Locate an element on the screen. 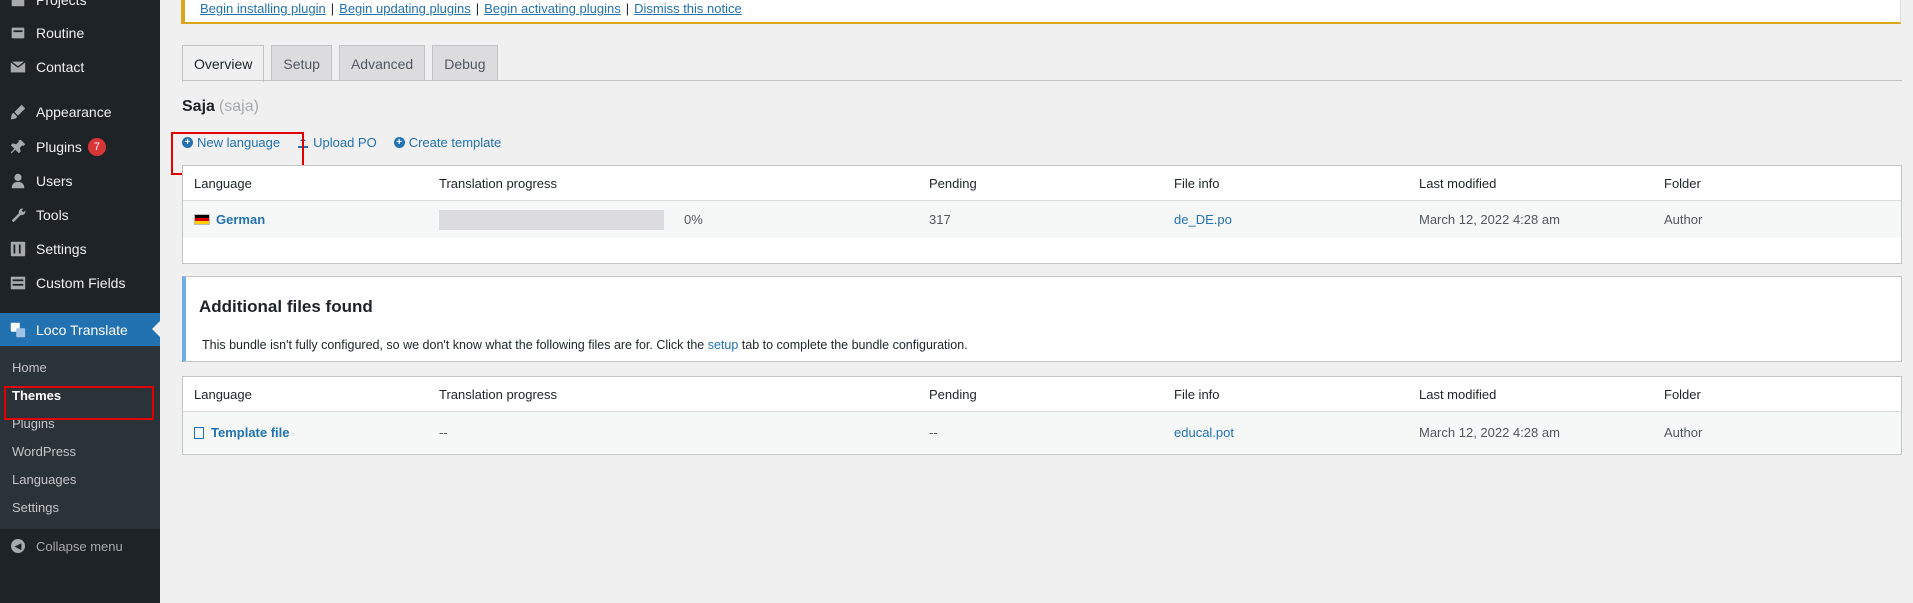 This screenshot has width=1913, height=603. progress-percent: 0% is located at coordinates (693, 219).